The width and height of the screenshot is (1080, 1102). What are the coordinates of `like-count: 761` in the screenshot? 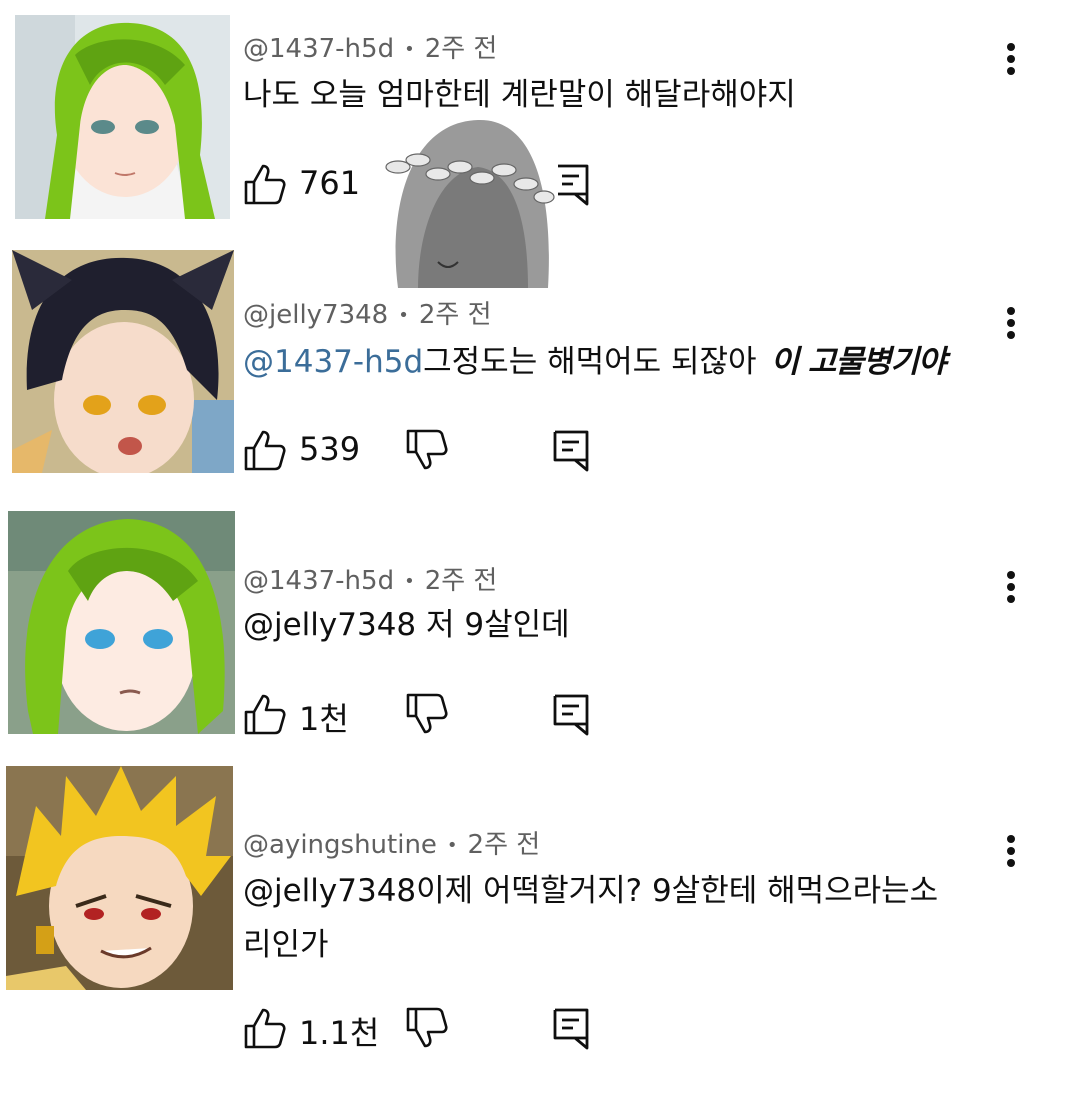 It's located at (330, 183).